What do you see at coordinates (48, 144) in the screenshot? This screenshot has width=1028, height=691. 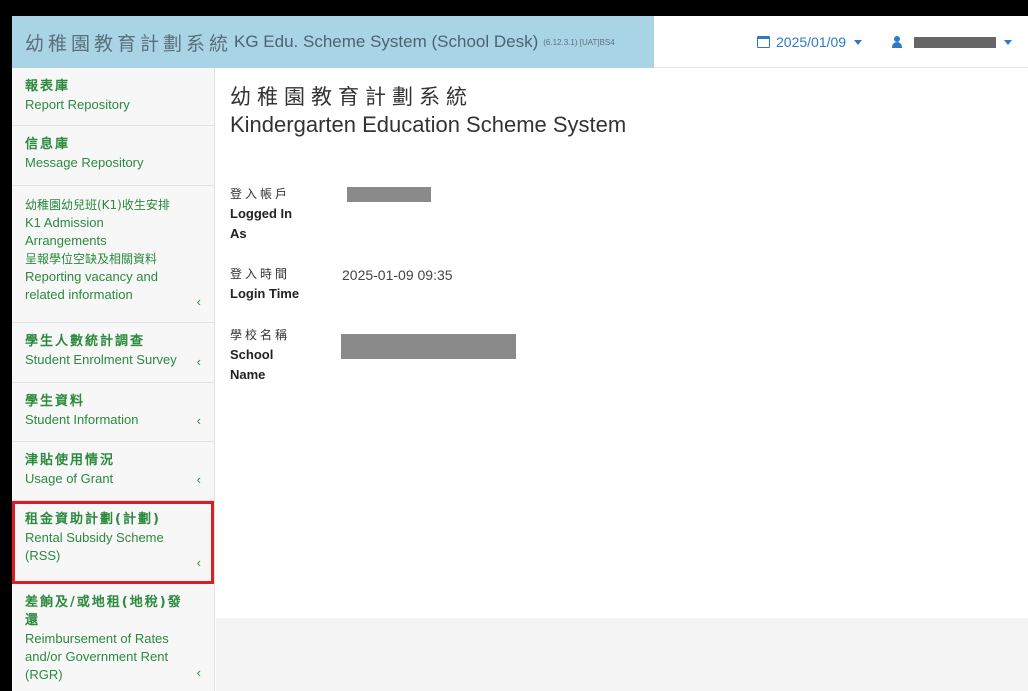 I see `menu-label-zh: 信息庫` at bounding box center [48, 144].